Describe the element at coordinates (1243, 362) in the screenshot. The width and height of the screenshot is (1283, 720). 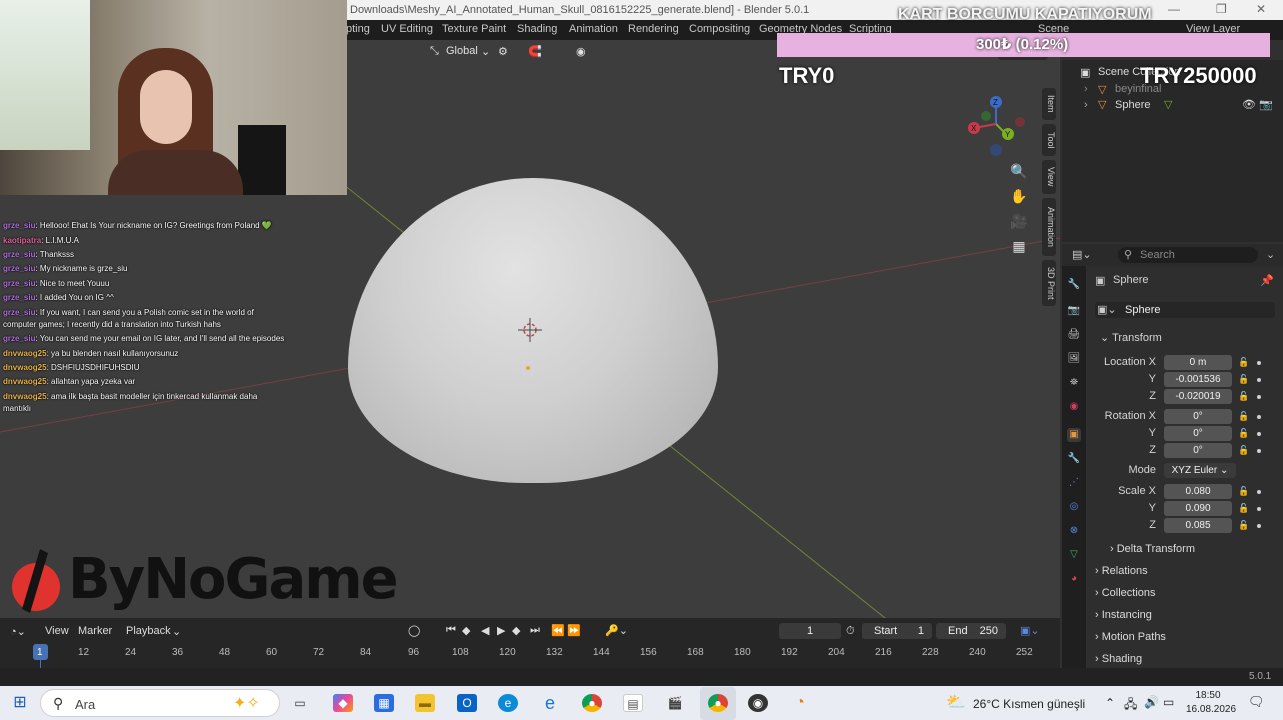
I see `lock-location-x-icon: 🔓` at that location.